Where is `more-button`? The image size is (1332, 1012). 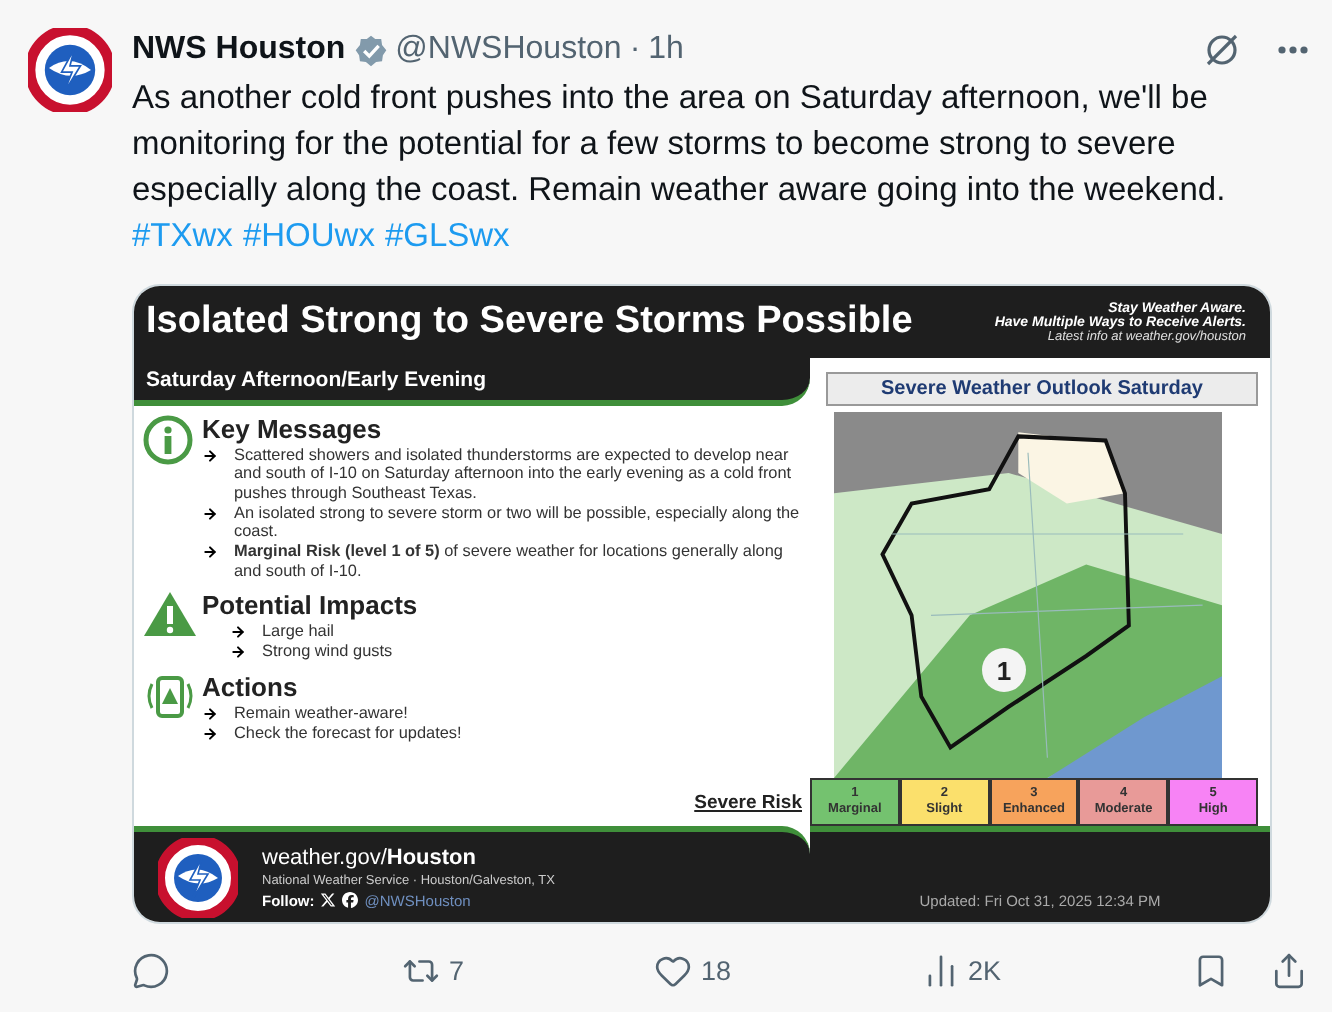
more-button is located at coordinates (1293, 50).